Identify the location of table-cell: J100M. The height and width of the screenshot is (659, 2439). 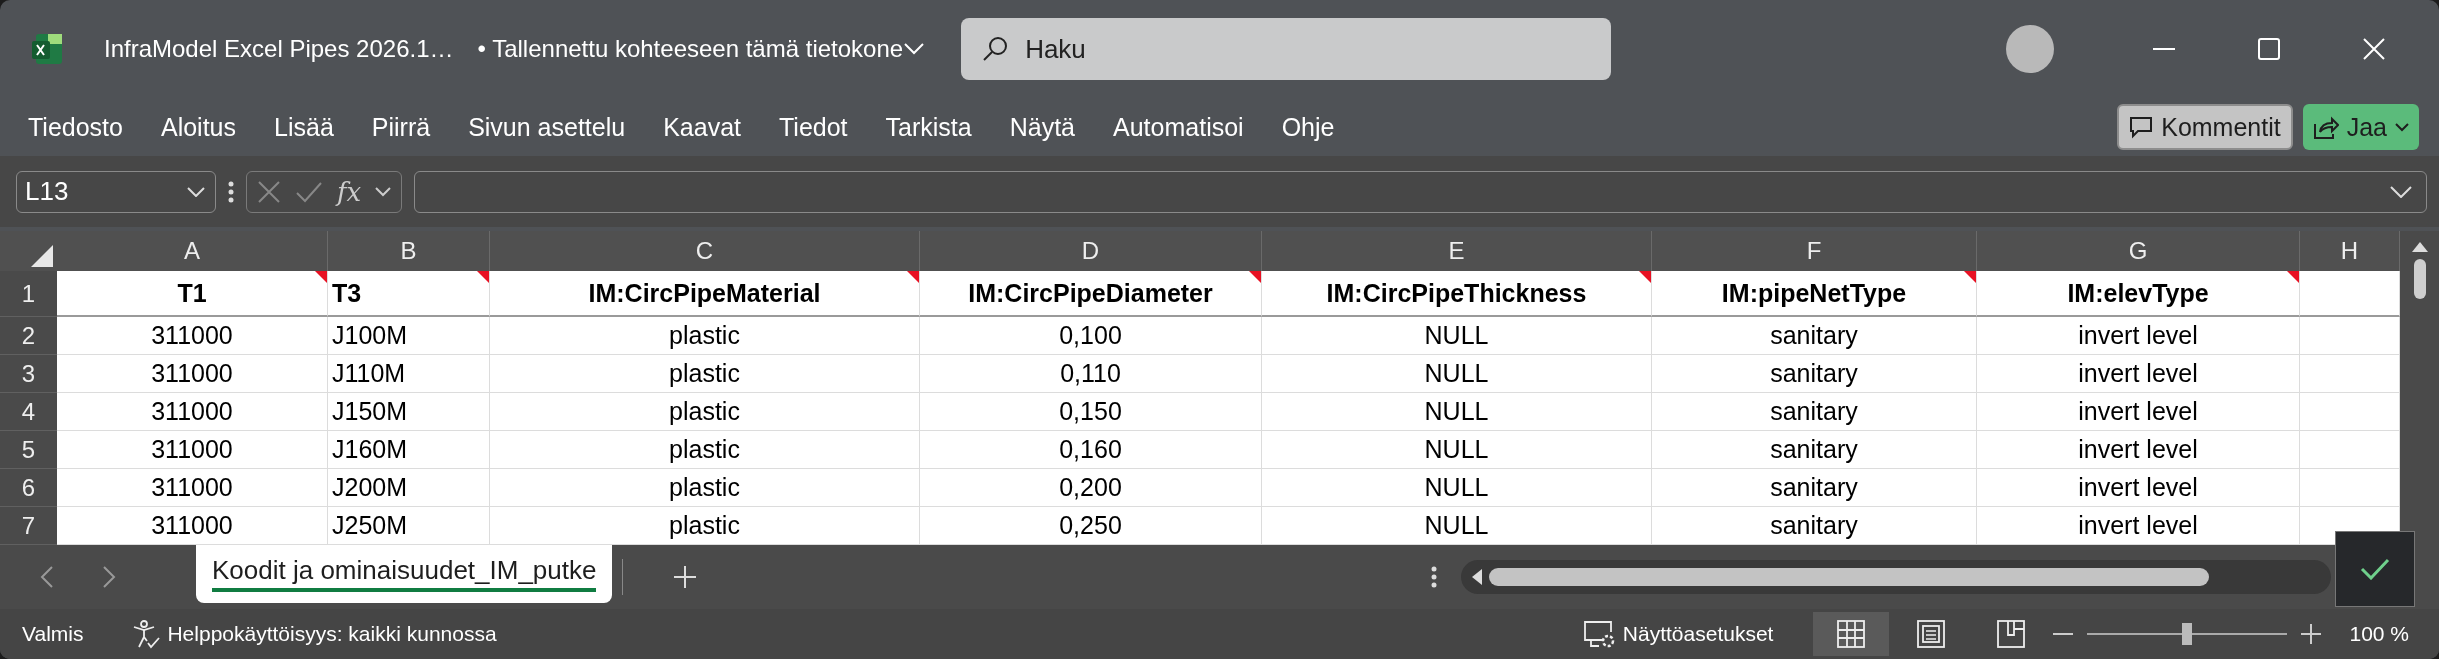
(409, 336).